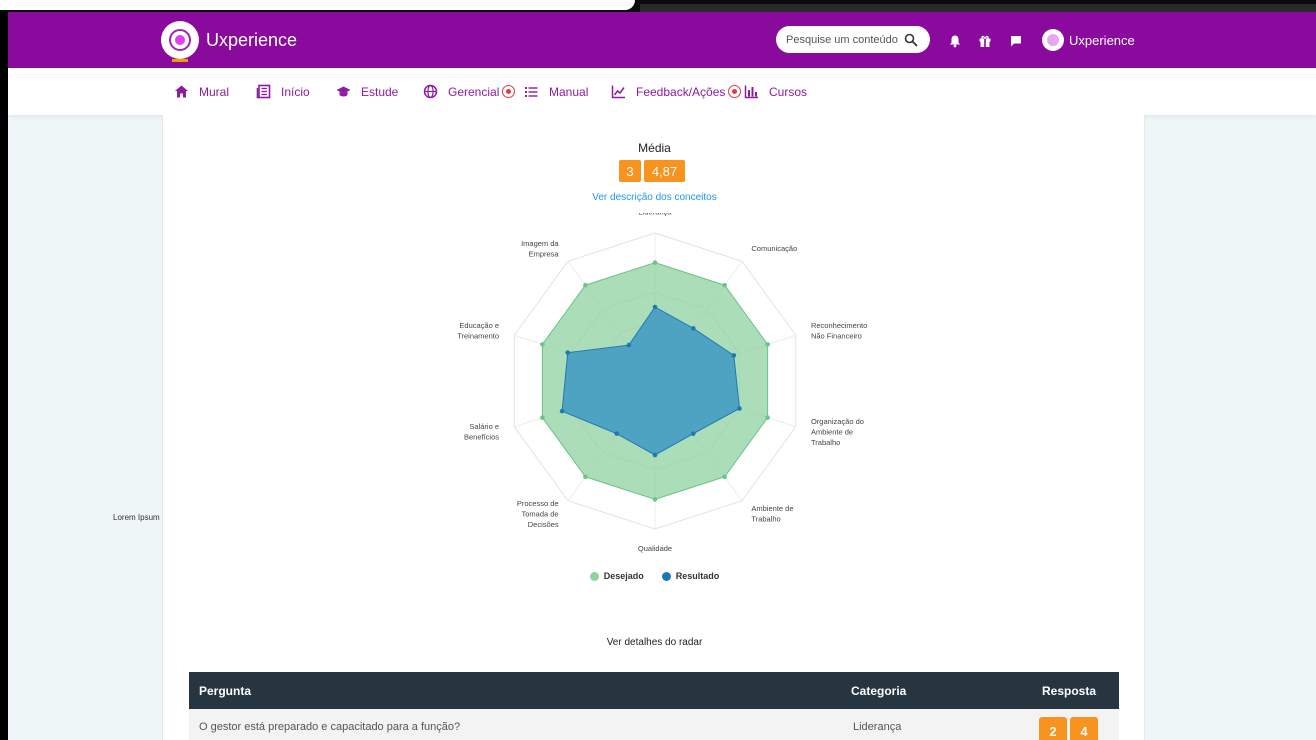 The height and width of the screenshot is (740, 1316). I want to click on window-frame, so click(658, 6).